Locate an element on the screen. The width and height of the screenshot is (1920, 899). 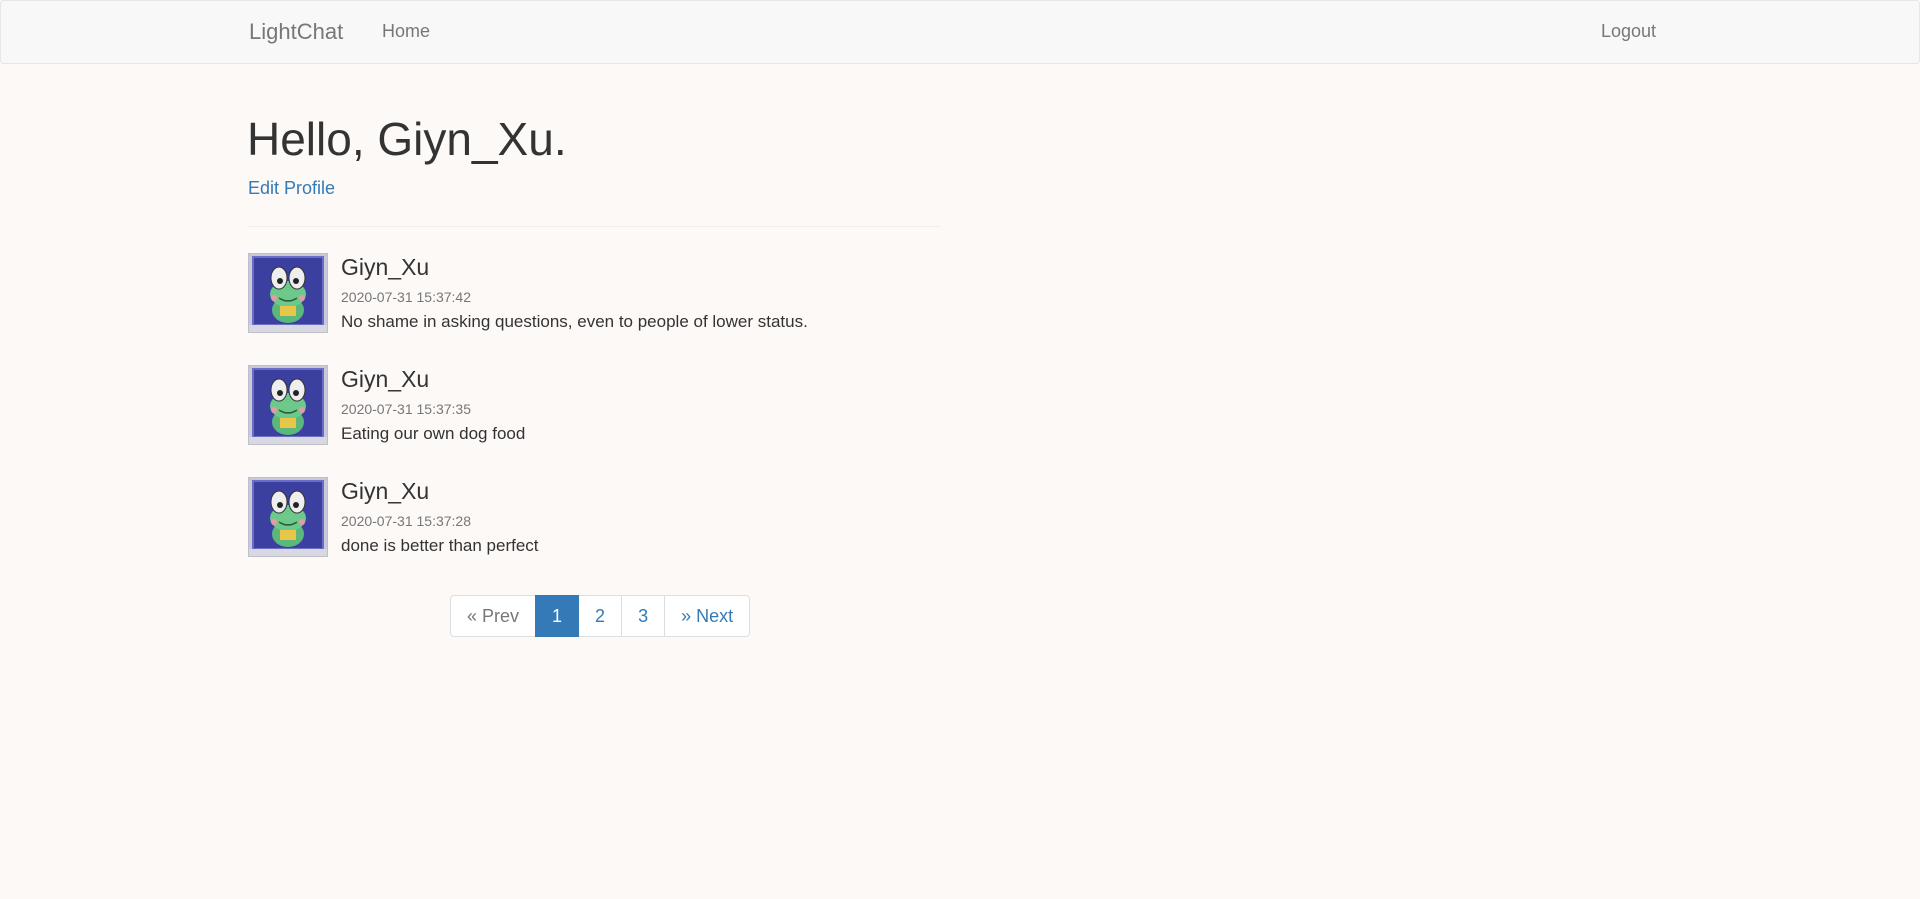
prev-page-button: « Prev is located at coordinates (493, 616).